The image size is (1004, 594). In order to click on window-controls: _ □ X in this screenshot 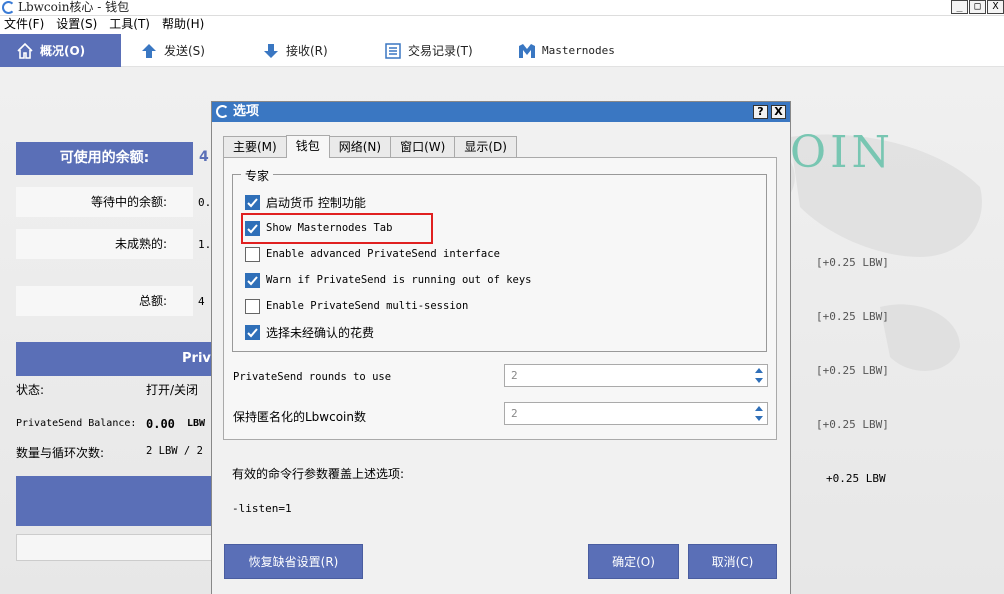, I will do `click(977, 7)`.